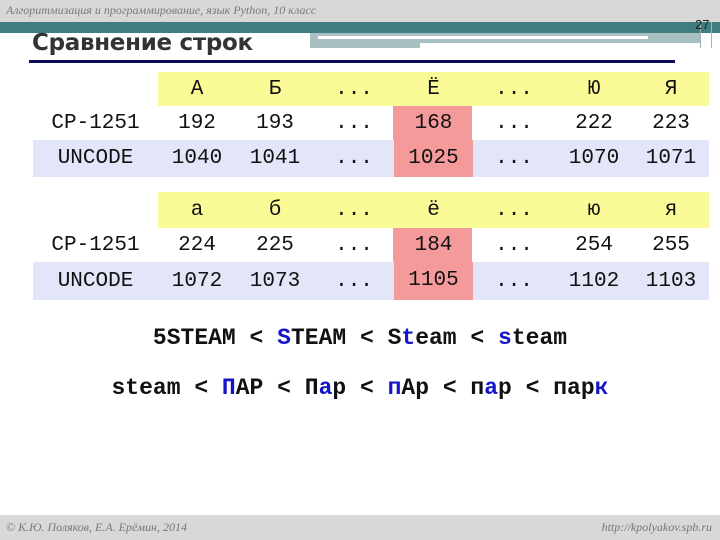 The image size is (720, 540). Describe the element at coordinates (275, 245) in the screenshot. I see `table-cell: 225` at that location.